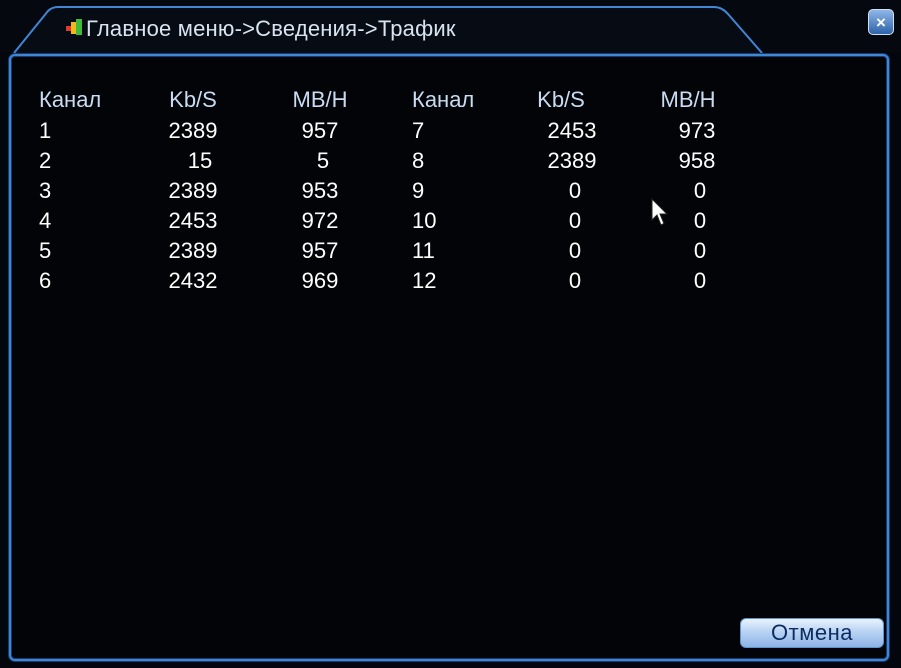 Image resolution: width=901 pixels, height=668 pixels. I want to click on table-cell: 958, so click(697, 160).